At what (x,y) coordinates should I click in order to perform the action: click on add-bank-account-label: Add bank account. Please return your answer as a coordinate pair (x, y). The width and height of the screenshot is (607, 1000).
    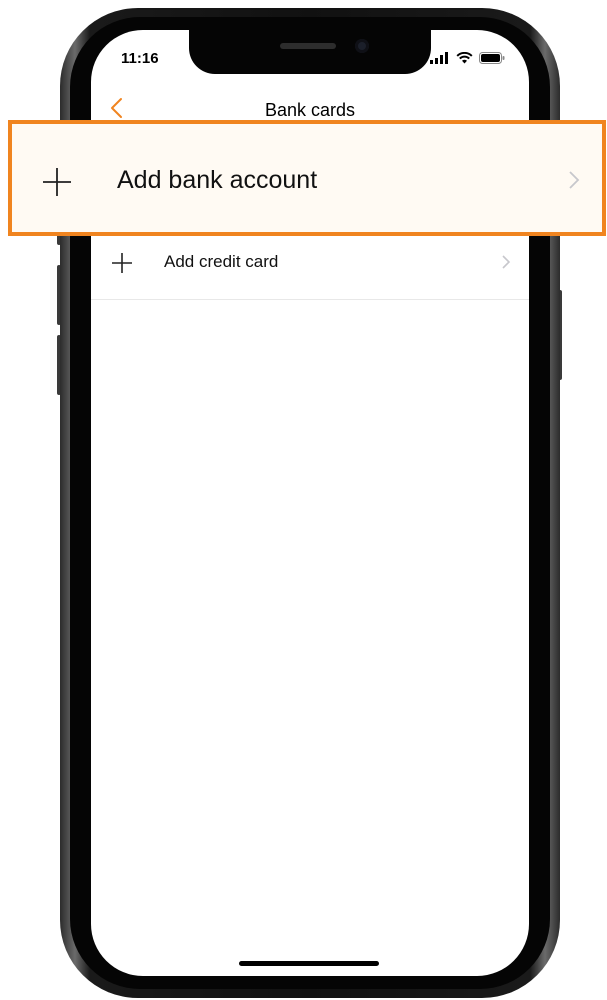
    Looking at the image, I should click on (217, 180).